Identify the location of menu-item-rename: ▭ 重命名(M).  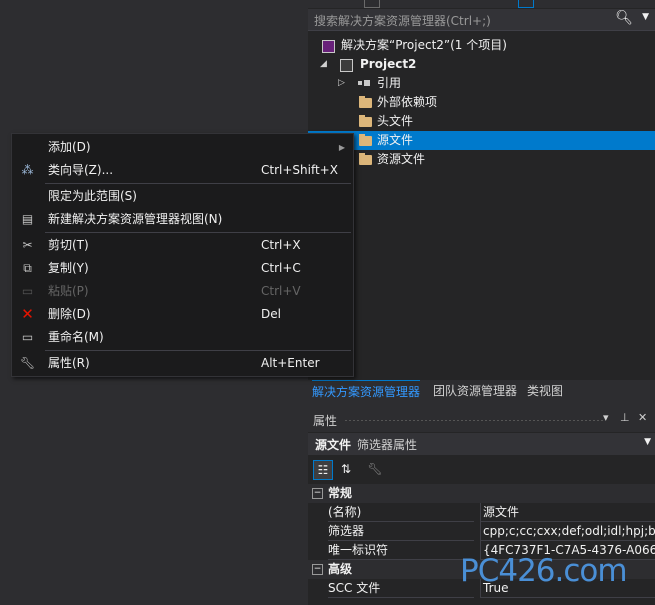
(182, 337).